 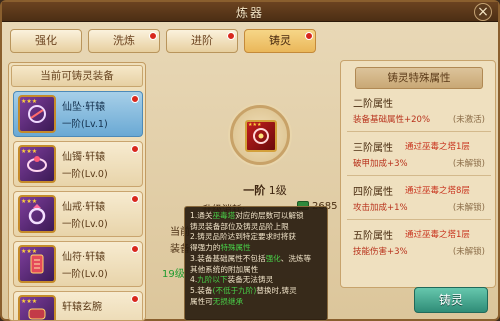 What do you see at coordinates (239, 226) in the screenshot?
I see `tooltip-line: 铸灵装备部位及铸灵品阶上限` at bounding box center [239, 226].